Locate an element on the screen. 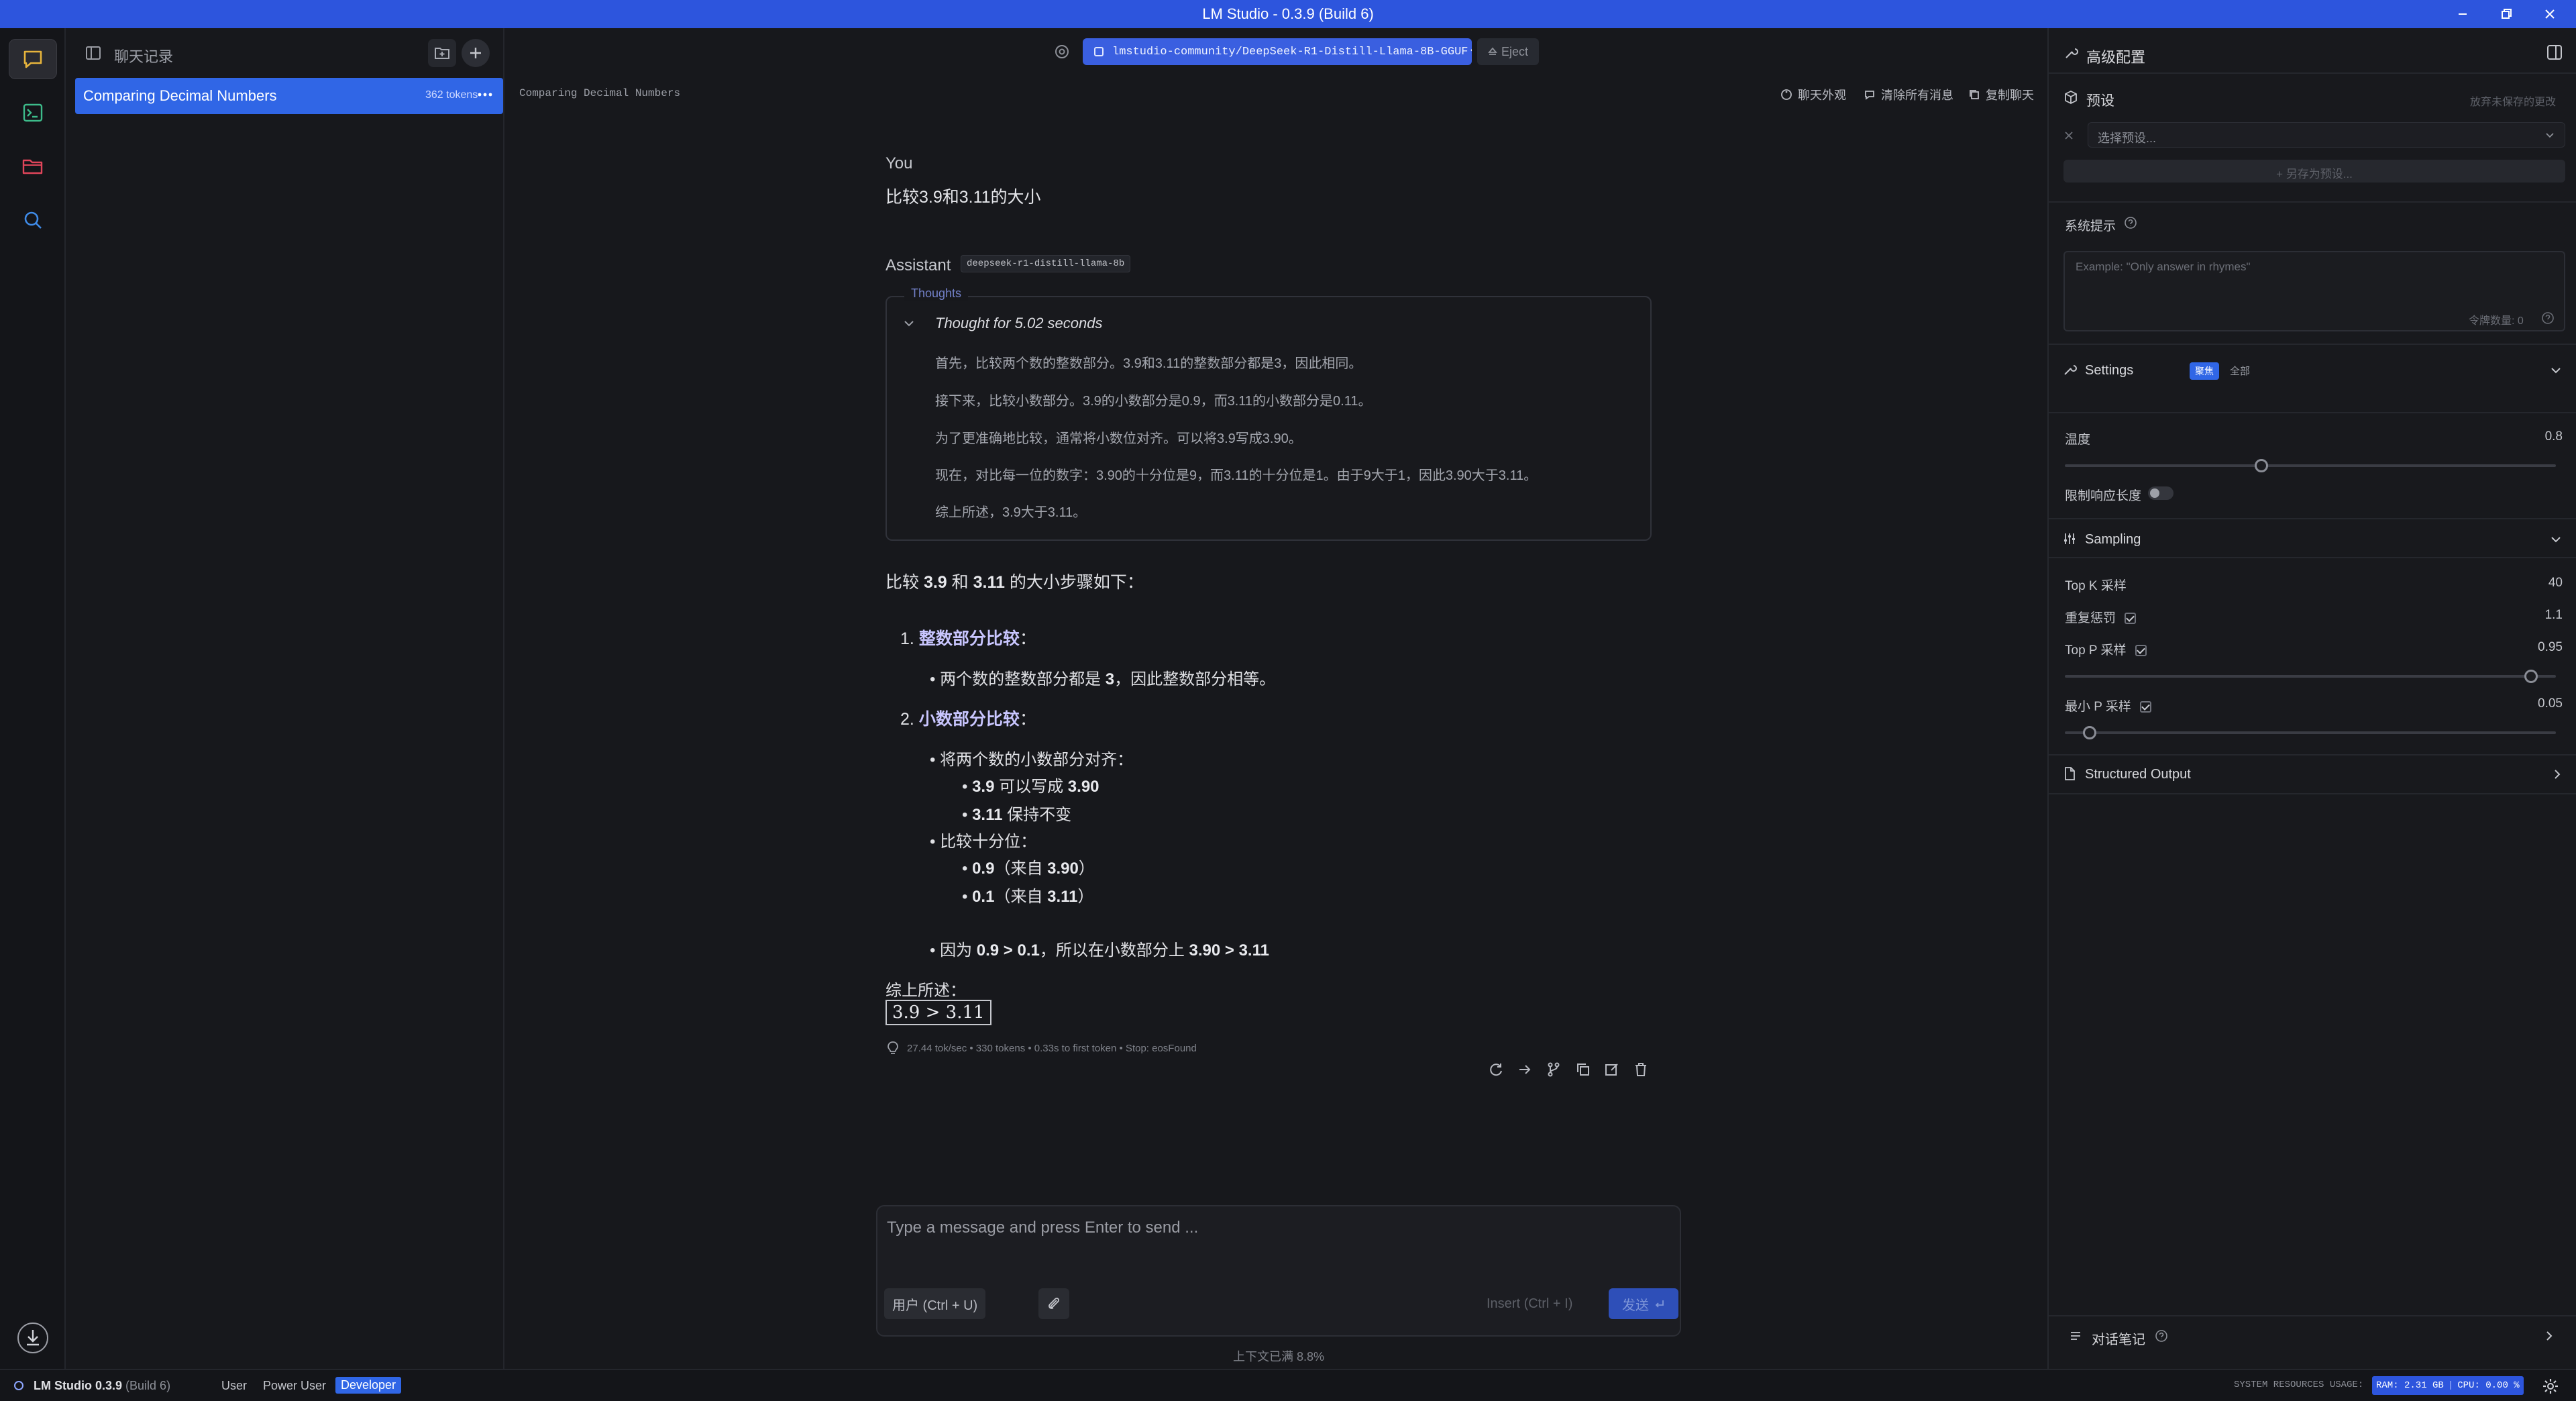 The image size is (2576, 1401). thought-line: 为了更准确地比较，通常将小数位对齐。可以将3.9写成3.90。 is located at coordinates (1118, 438).